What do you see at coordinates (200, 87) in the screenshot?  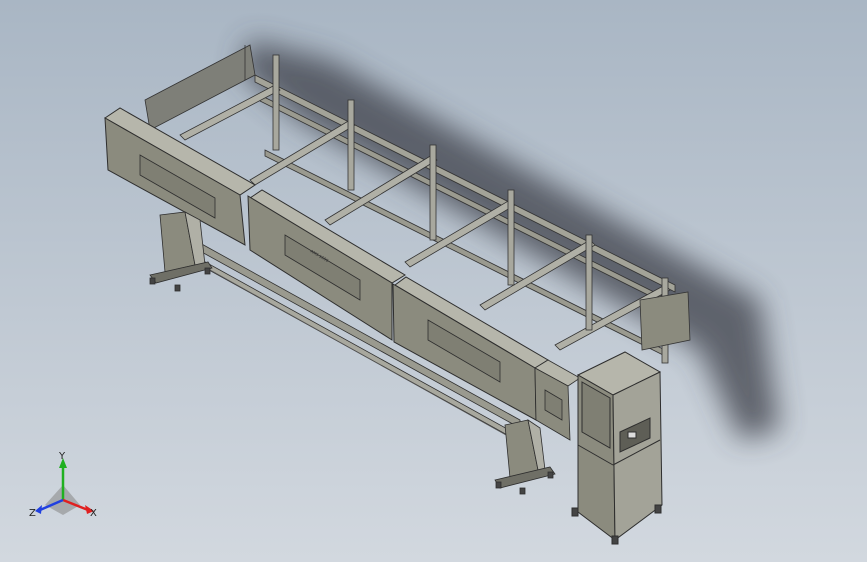 I see `back-panel` at bounding box center [200, 87].